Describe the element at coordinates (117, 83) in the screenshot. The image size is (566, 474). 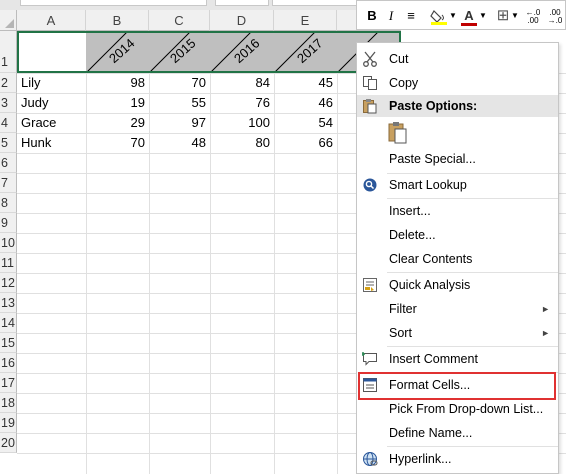
I see `cell-value: 98` at that location.